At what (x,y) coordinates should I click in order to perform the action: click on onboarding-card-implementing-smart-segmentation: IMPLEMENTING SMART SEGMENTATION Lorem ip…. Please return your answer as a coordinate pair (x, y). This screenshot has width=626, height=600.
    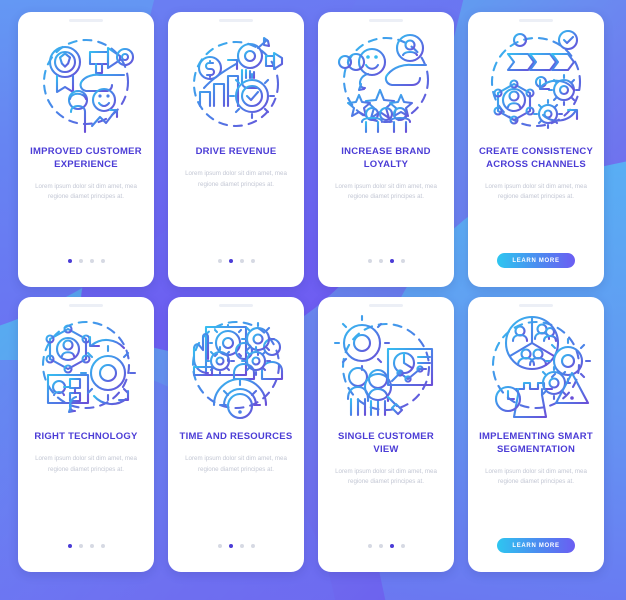
    Looking at the image, I should click on (536, 434).